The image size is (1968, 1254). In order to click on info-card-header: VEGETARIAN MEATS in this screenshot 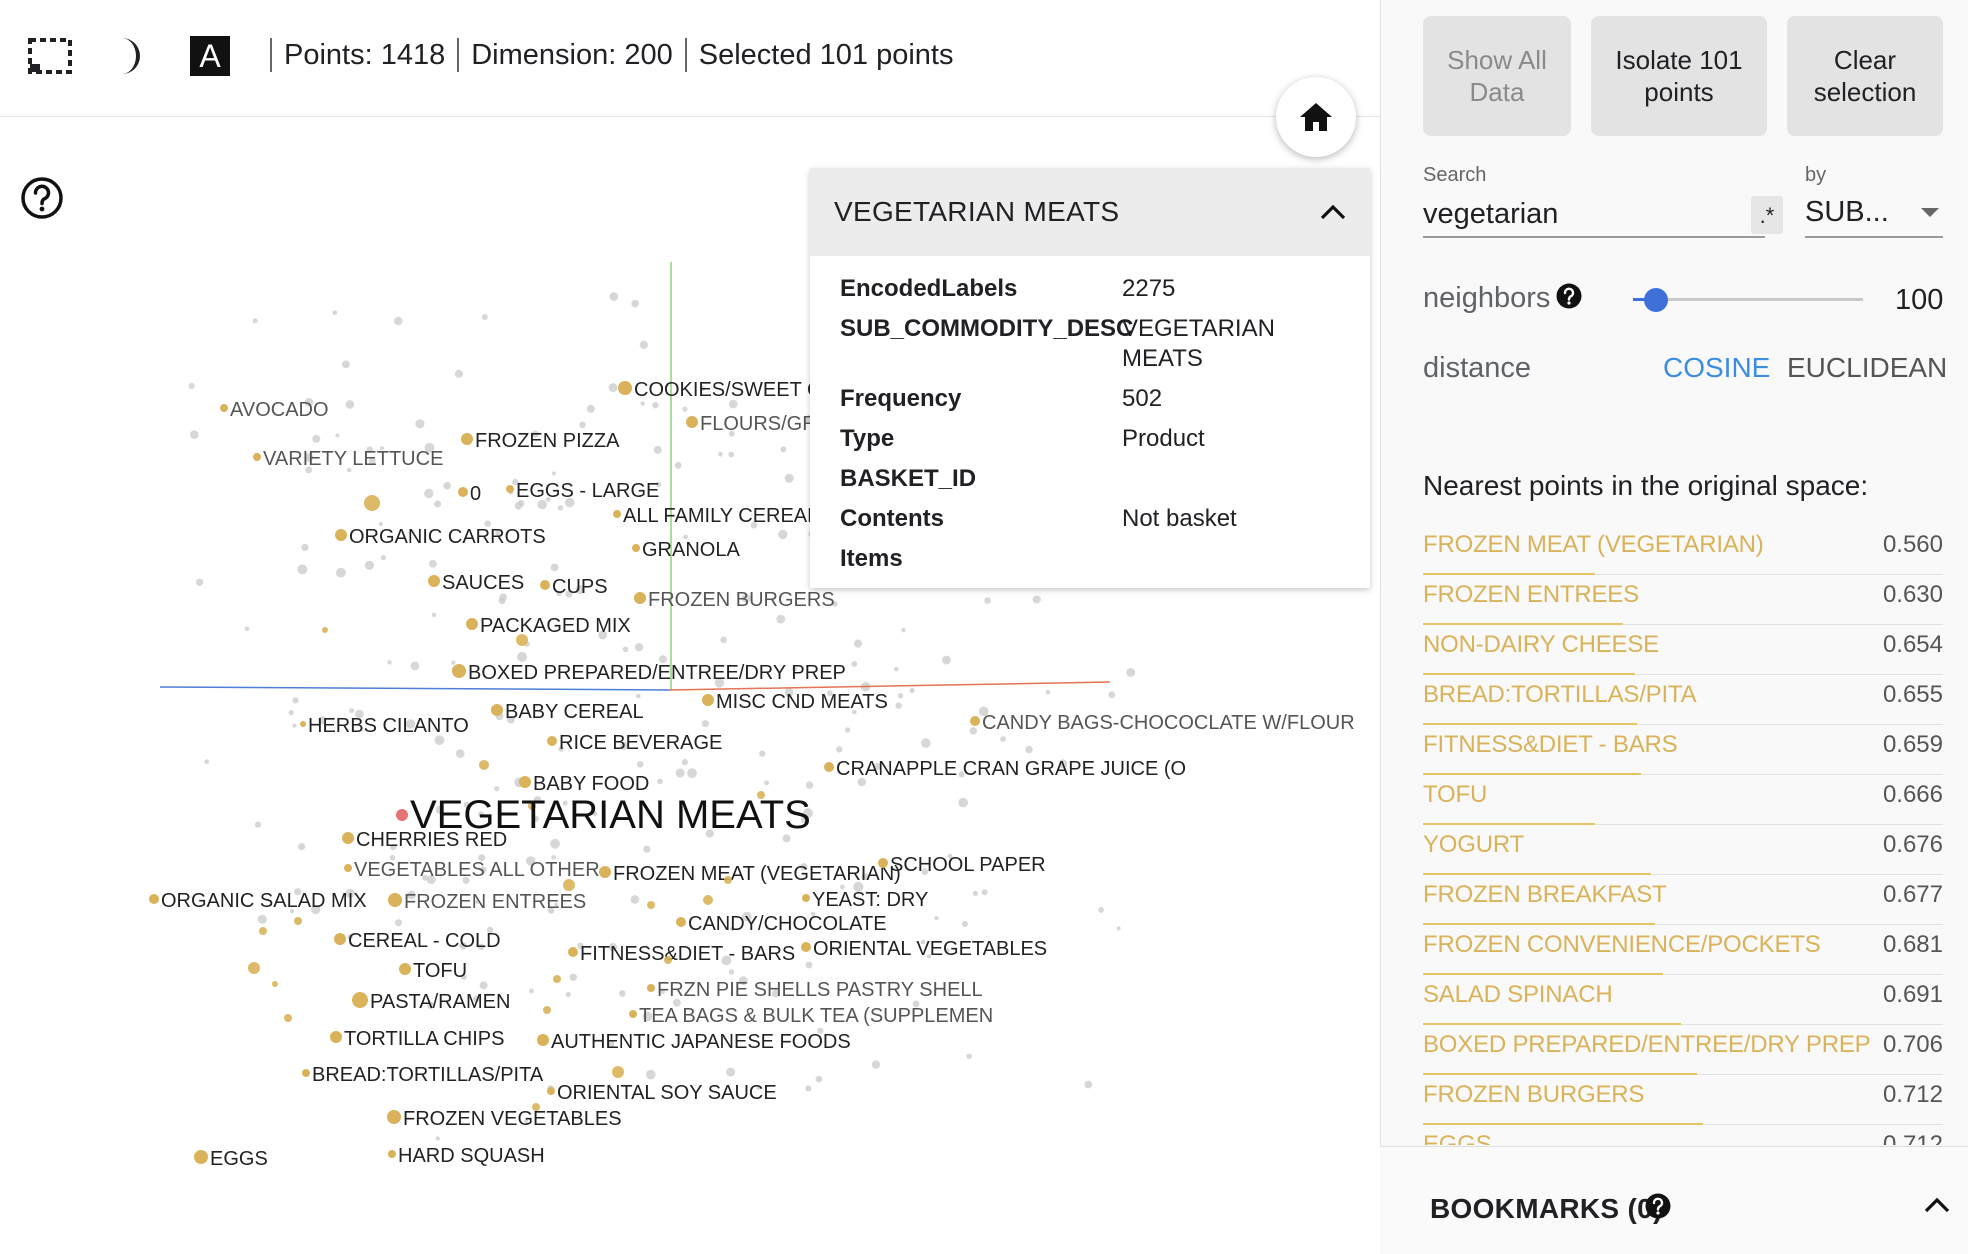, I will do `click(1090, 212)`.